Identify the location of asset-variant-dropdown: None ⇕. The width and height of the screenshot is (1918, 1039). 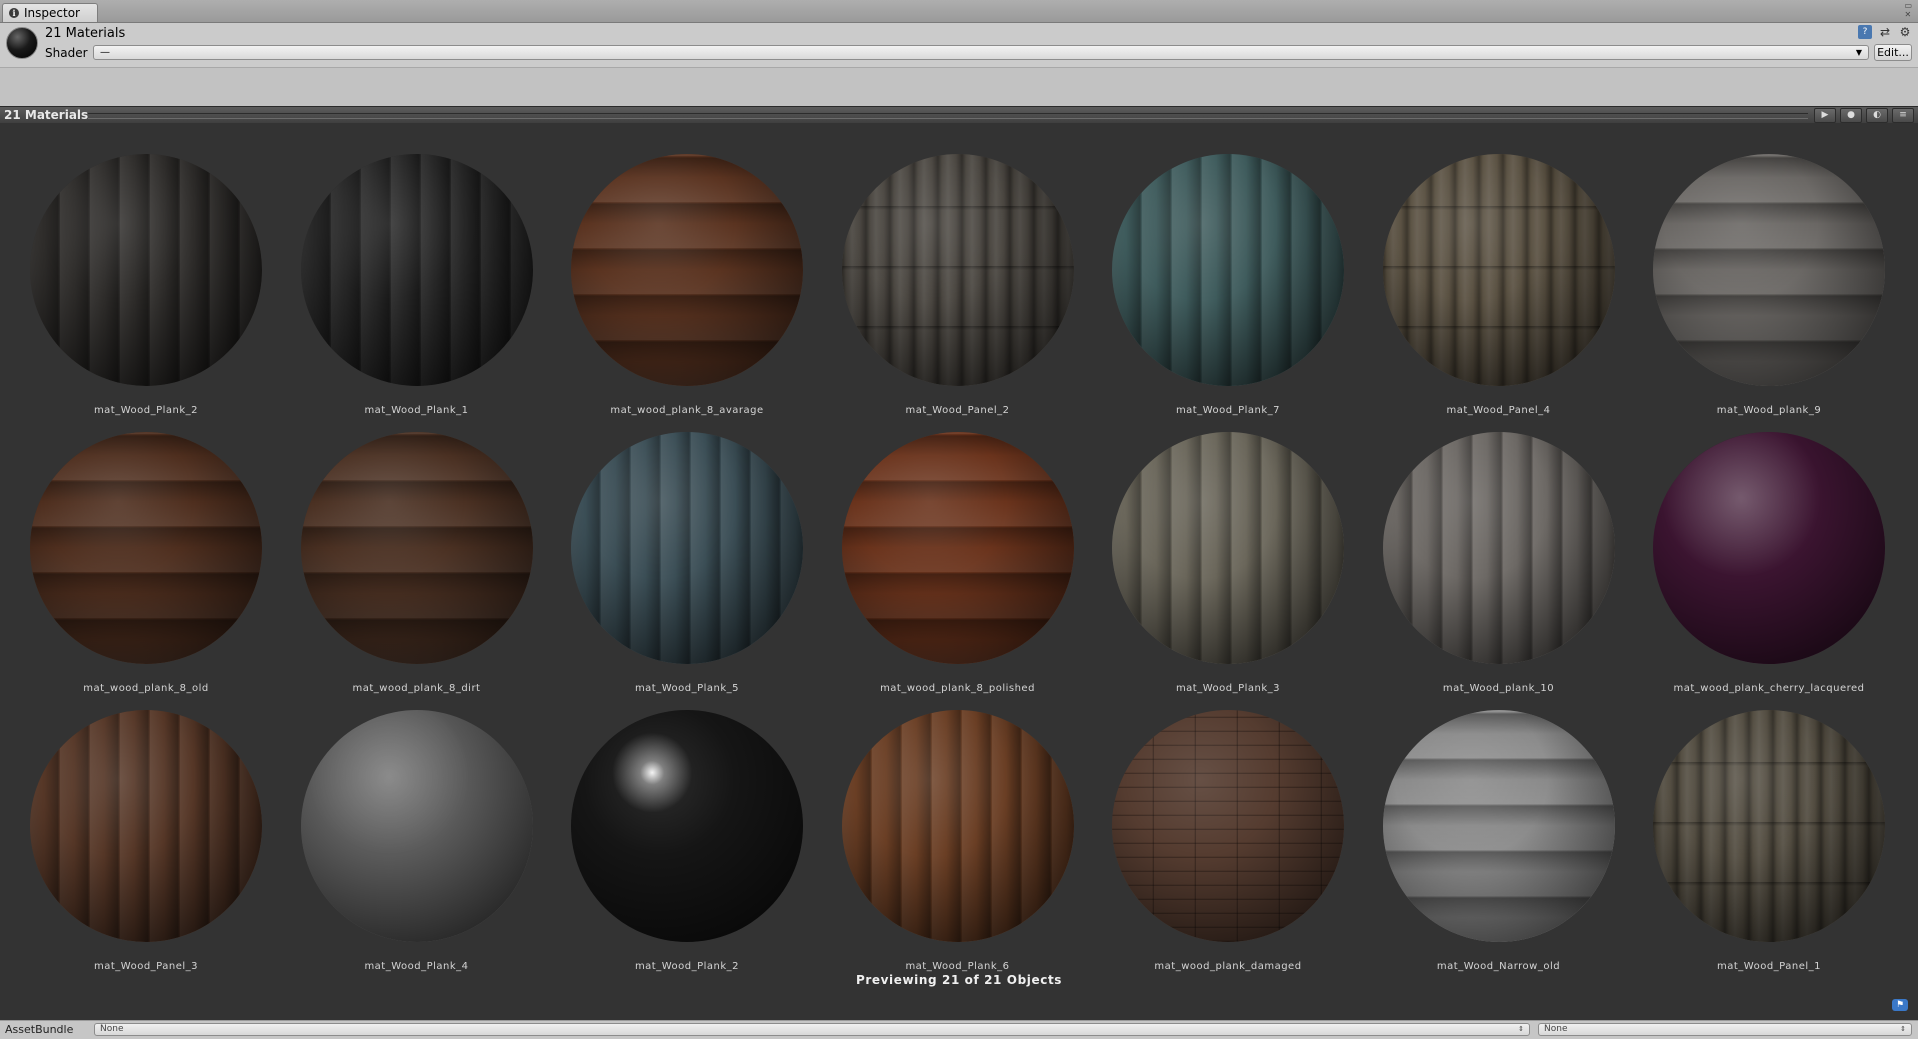
(1725, 1029).